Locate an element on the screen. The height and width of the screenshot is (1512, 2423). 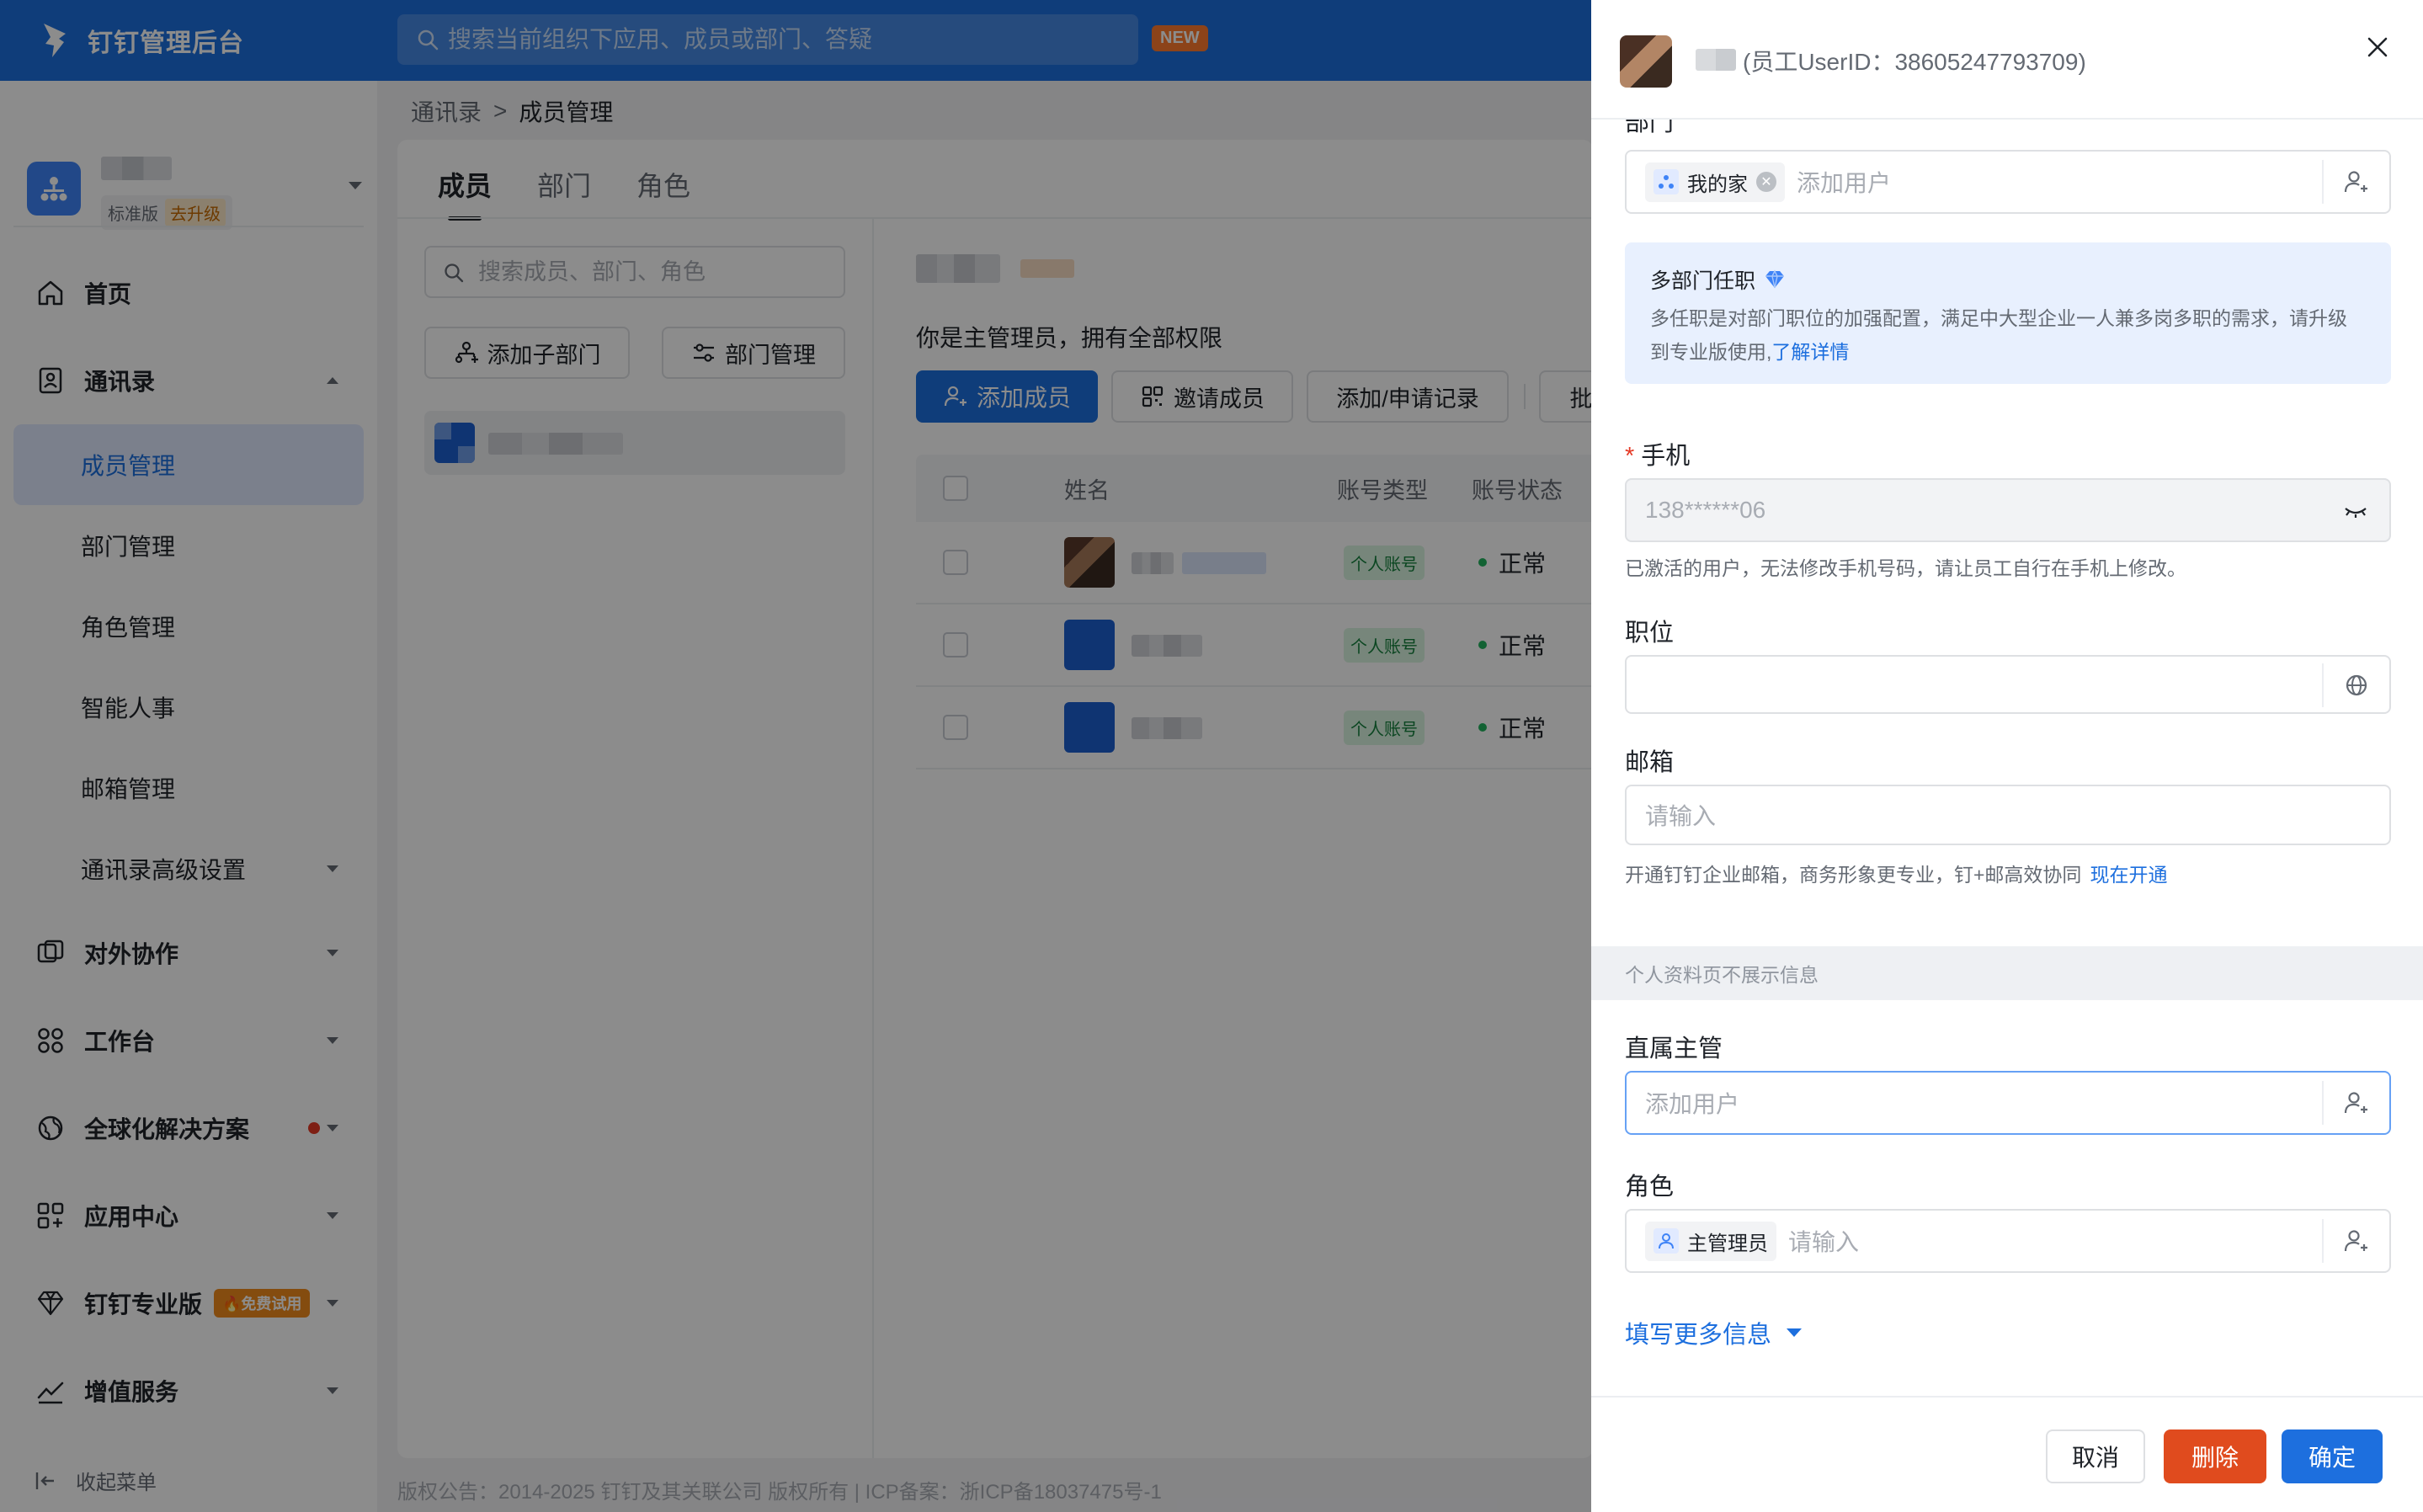
dept-field: 我的家 ✕ 添加用户 is located at coordinates (2008, 182).